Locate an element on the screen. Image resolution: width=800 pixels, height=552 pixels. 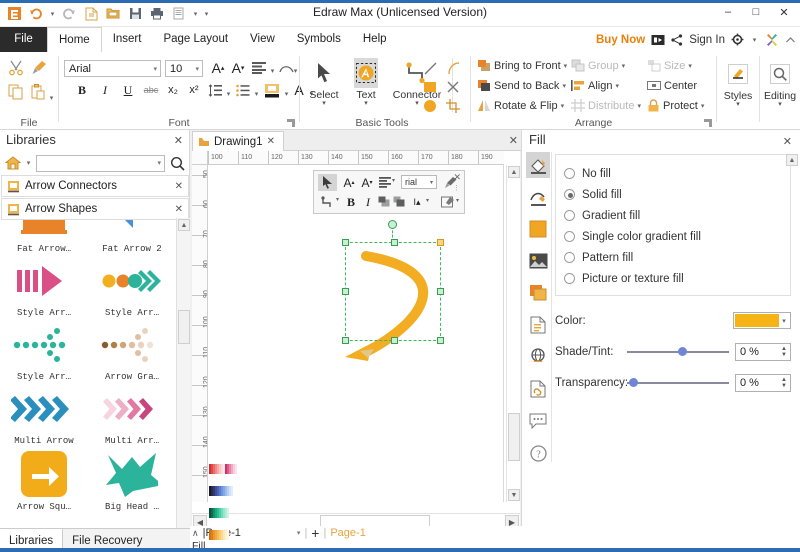
select-tool-caret: ▾ is located at coordinates (324, 103).